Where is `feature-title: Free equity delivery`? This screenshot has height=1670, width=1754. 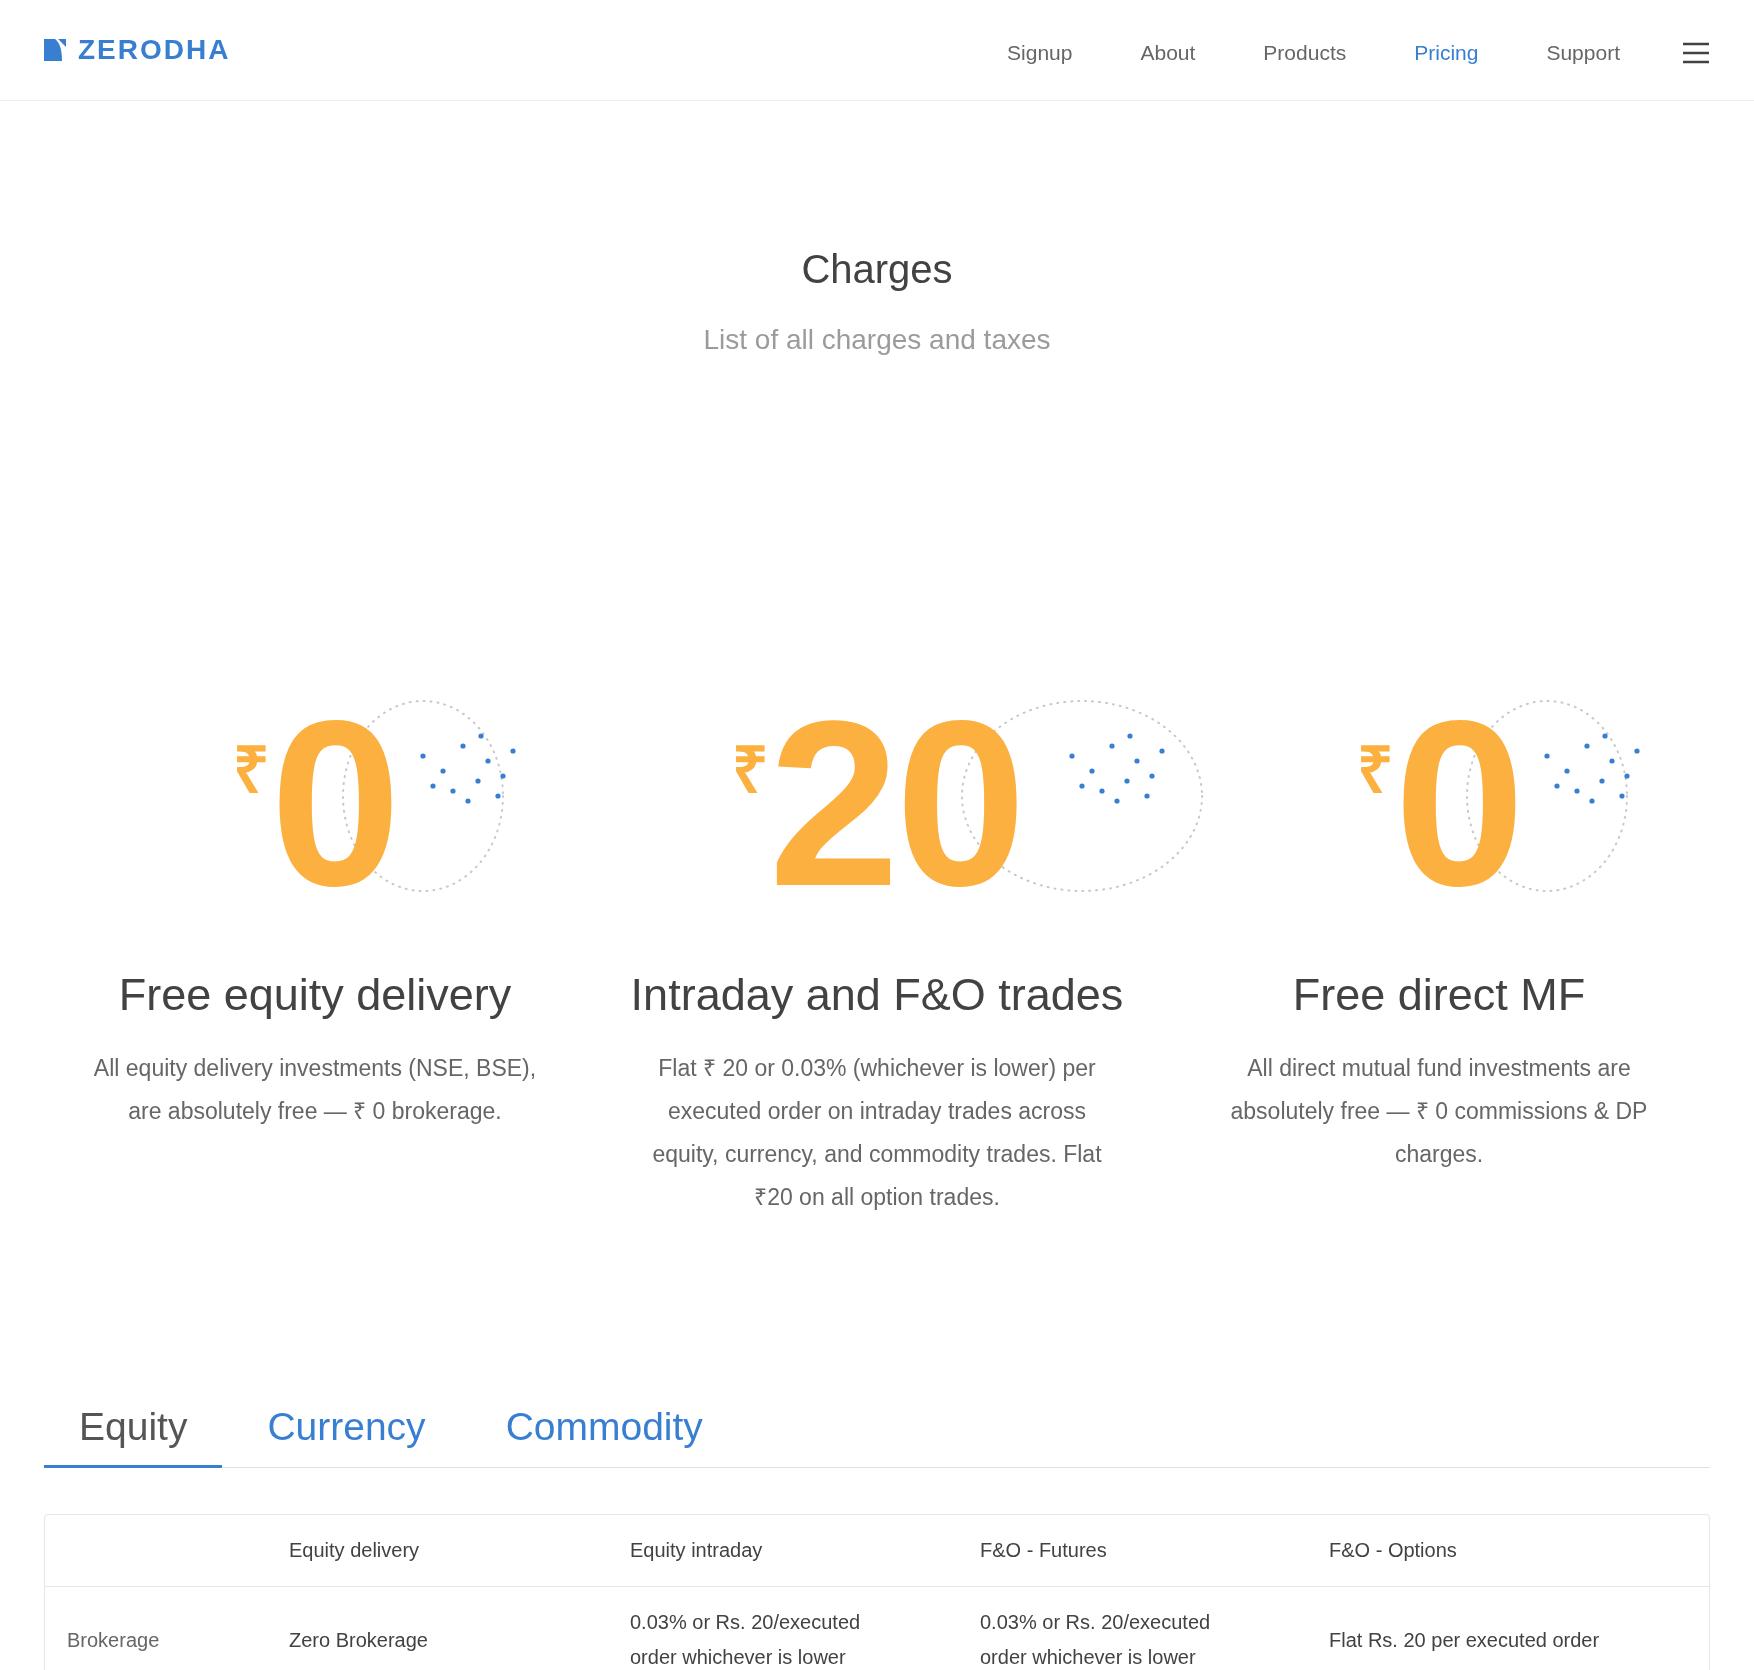
feature-title: Free equity delivery is located at coordinates (315, 995).